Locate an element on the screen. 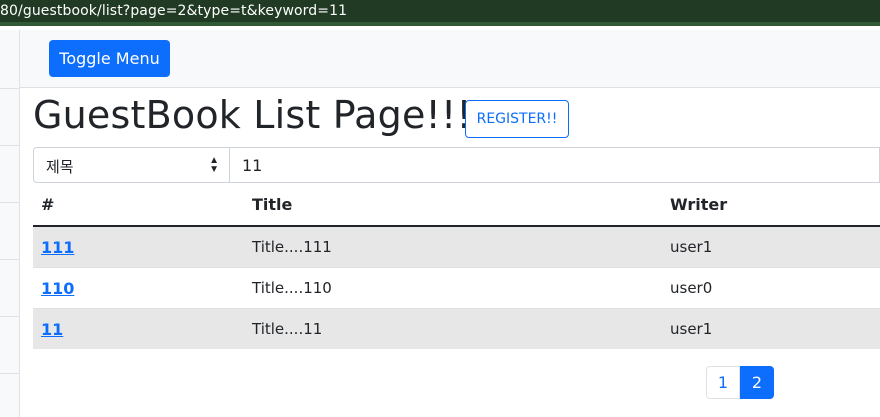 The image size is (880, 417). row-number-link: 110 is located at coordinates (57, 288).